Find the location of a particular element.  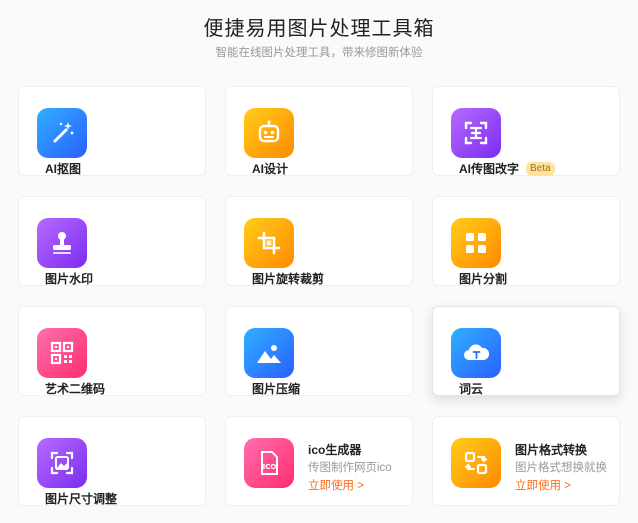

grid-split-icon is located at coordinates (476, 243).